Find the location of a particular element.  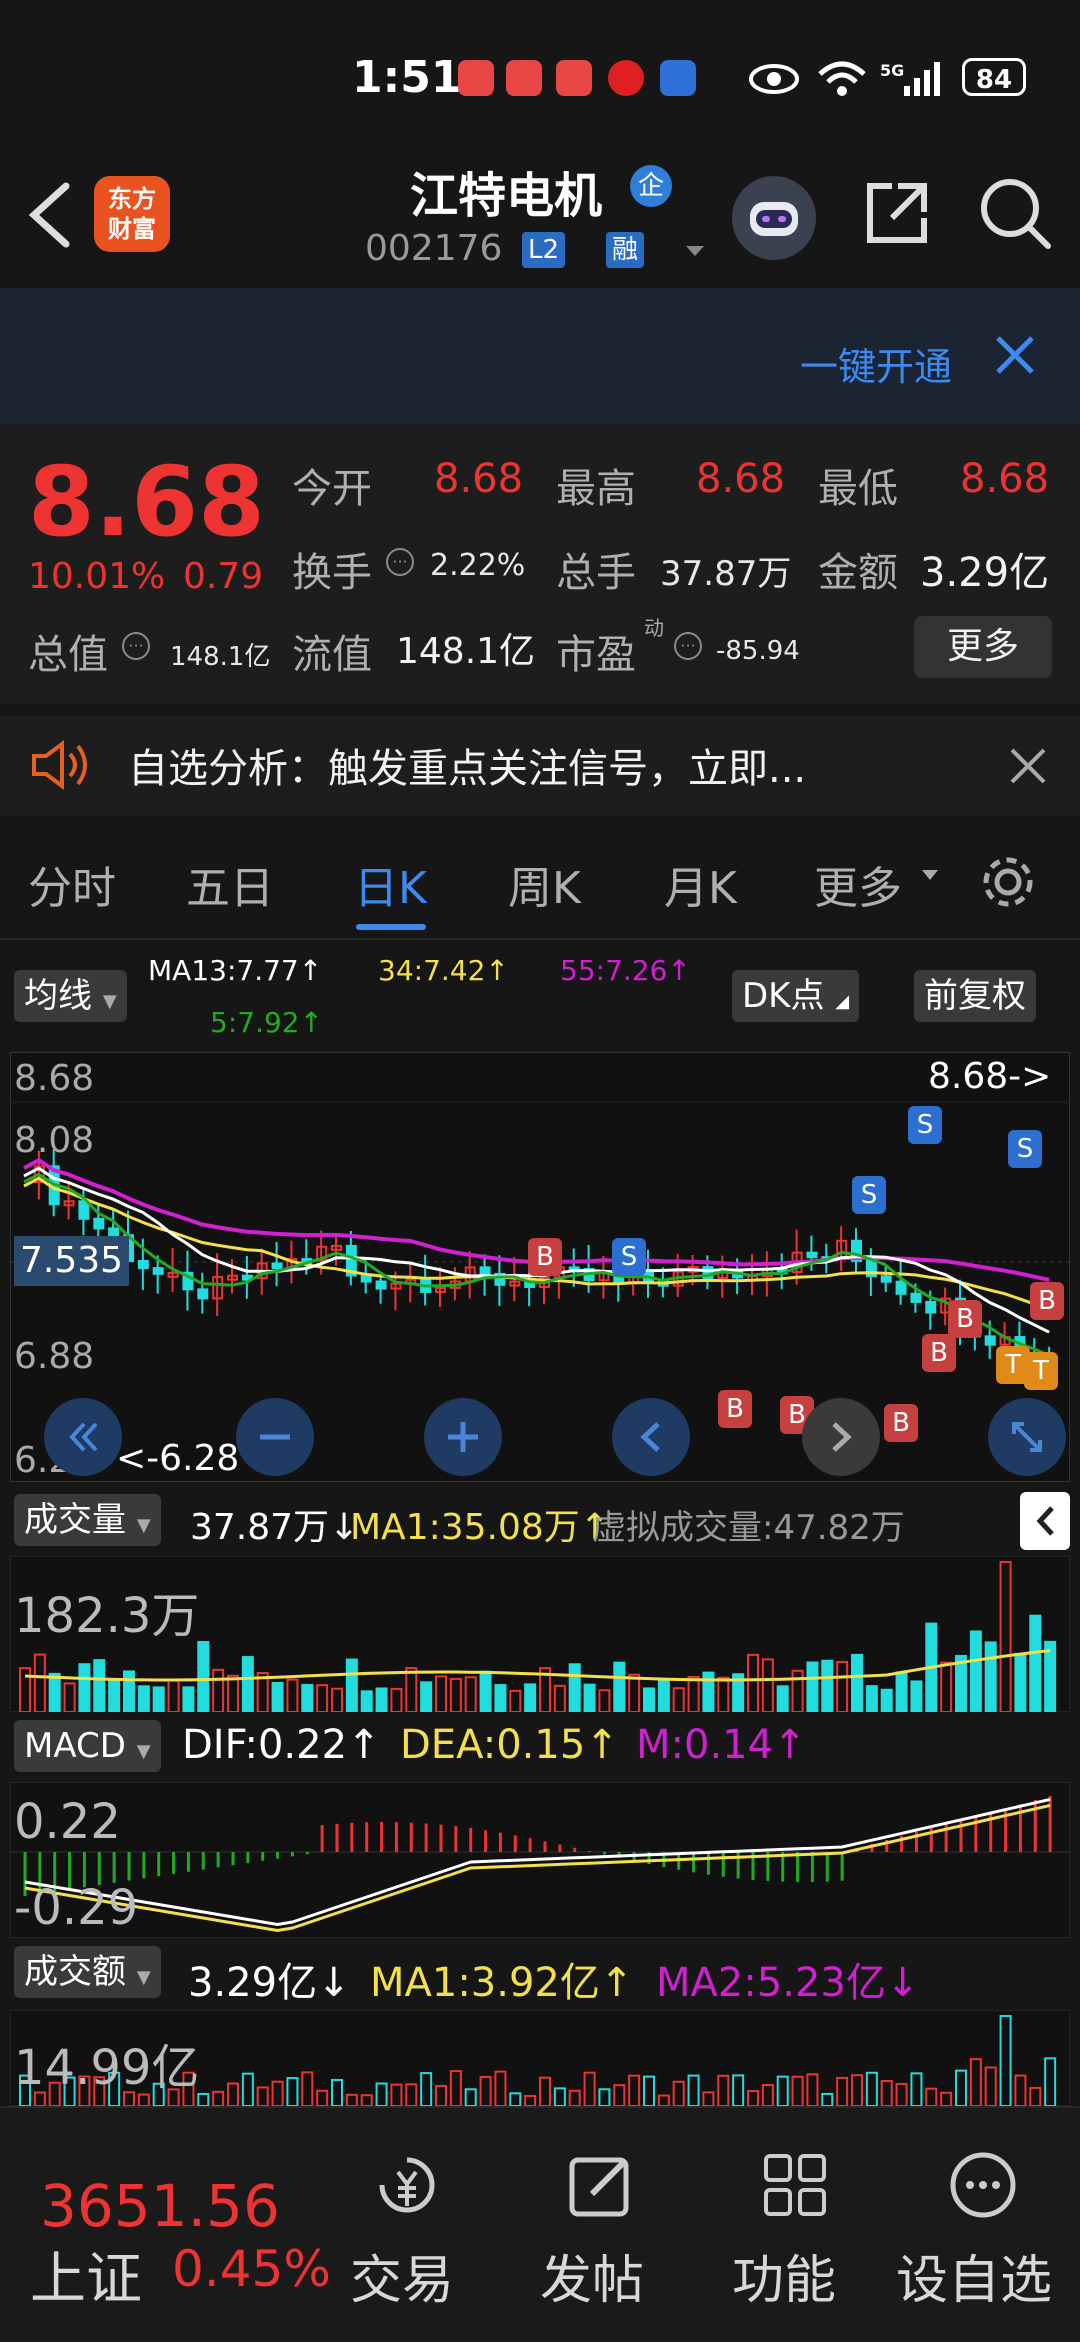

search-icon is located at coordinates (1015, 213).